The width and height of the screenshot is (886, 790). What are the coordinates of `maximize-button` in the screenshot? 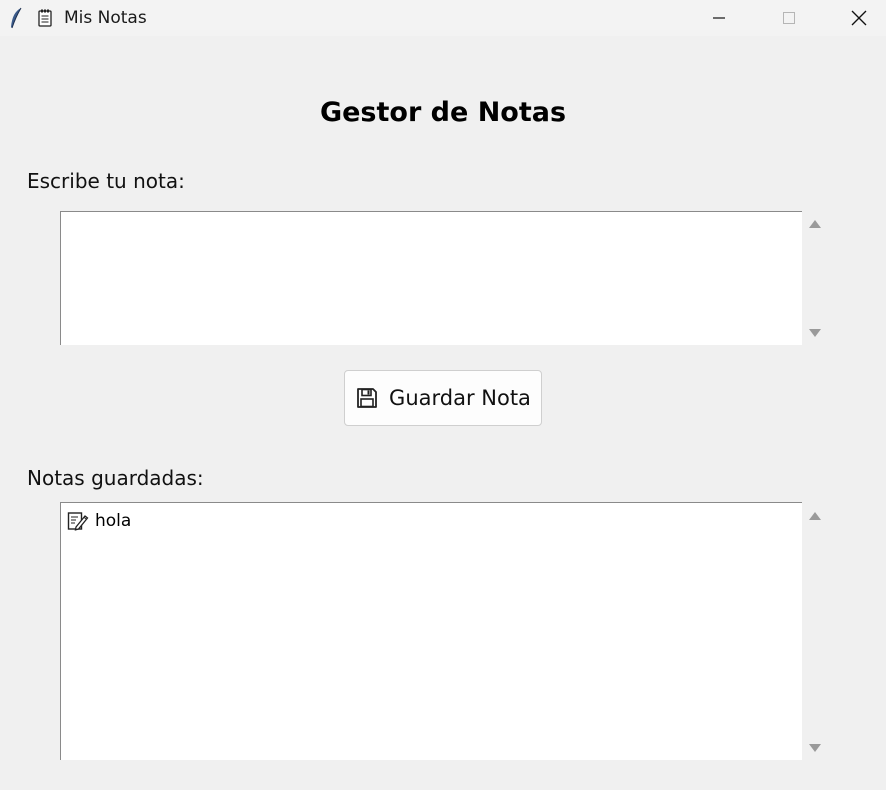 It's located at (789, 18).